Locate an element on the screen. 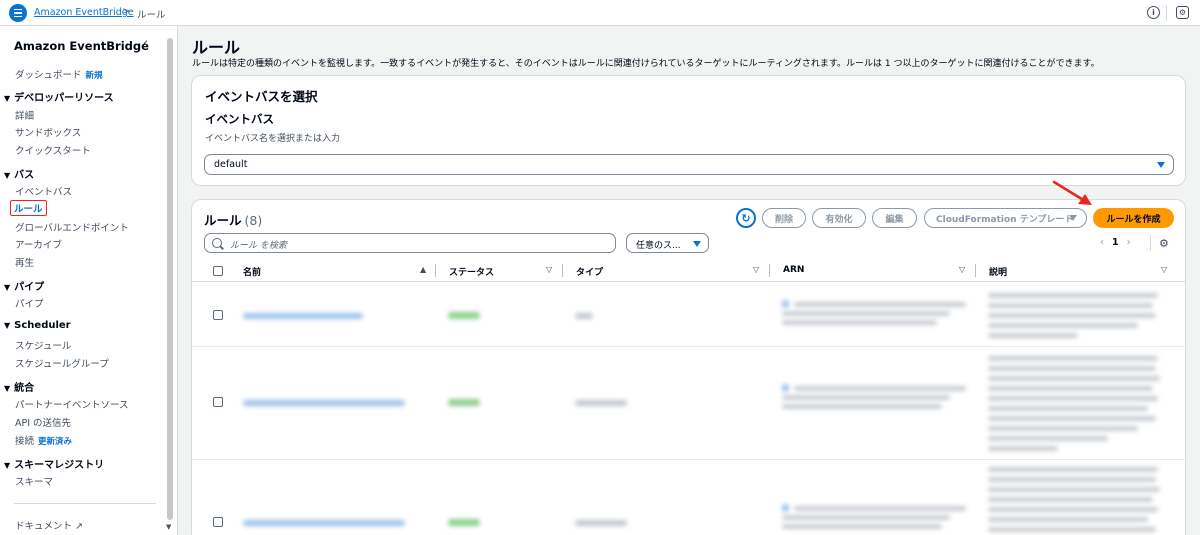 Image resolution: width=1200 pixels, height=535 pixels. sidebar-item-eventbus: イベントバス is located at coordinates (43, 191).